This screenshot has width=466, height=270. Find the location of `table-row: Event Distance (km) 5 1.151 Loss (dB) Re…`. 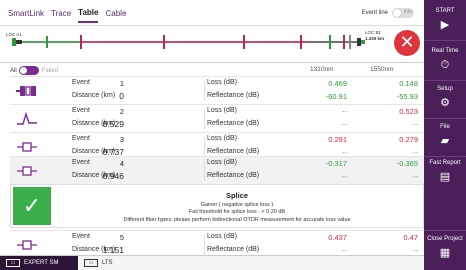

table-row: Event Distance (km) 5 1.151 Loss (dB) Re… is located at coordinates (217, 242).